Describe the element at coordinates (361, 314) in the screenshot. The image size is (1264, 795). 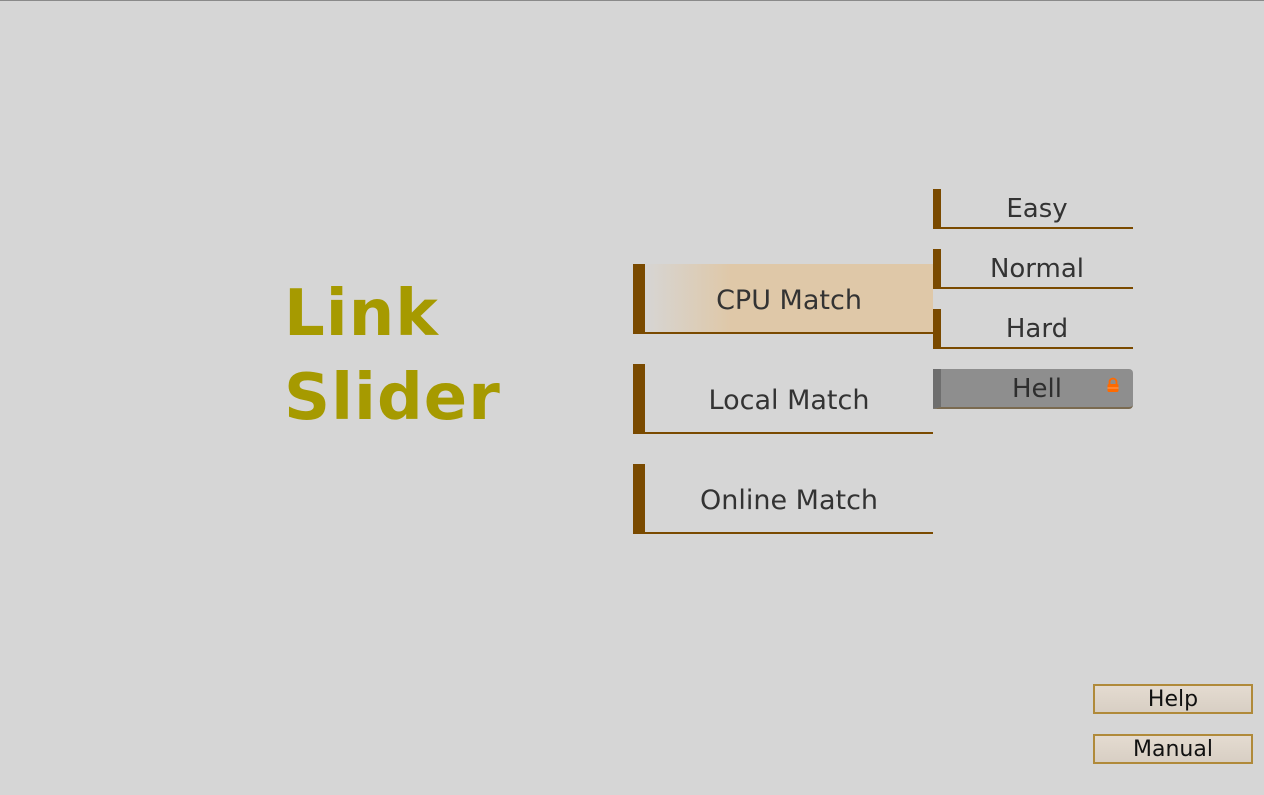
I see `logo-line-1: Link` at that location.